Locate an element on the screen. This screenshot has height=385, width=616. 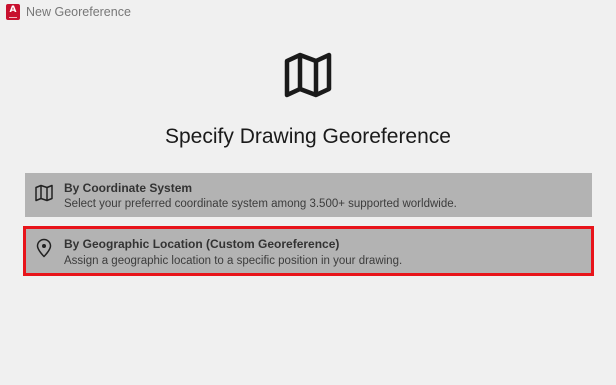
page-title: Specify Drawing Georeference is located at coordinates (308, 136).